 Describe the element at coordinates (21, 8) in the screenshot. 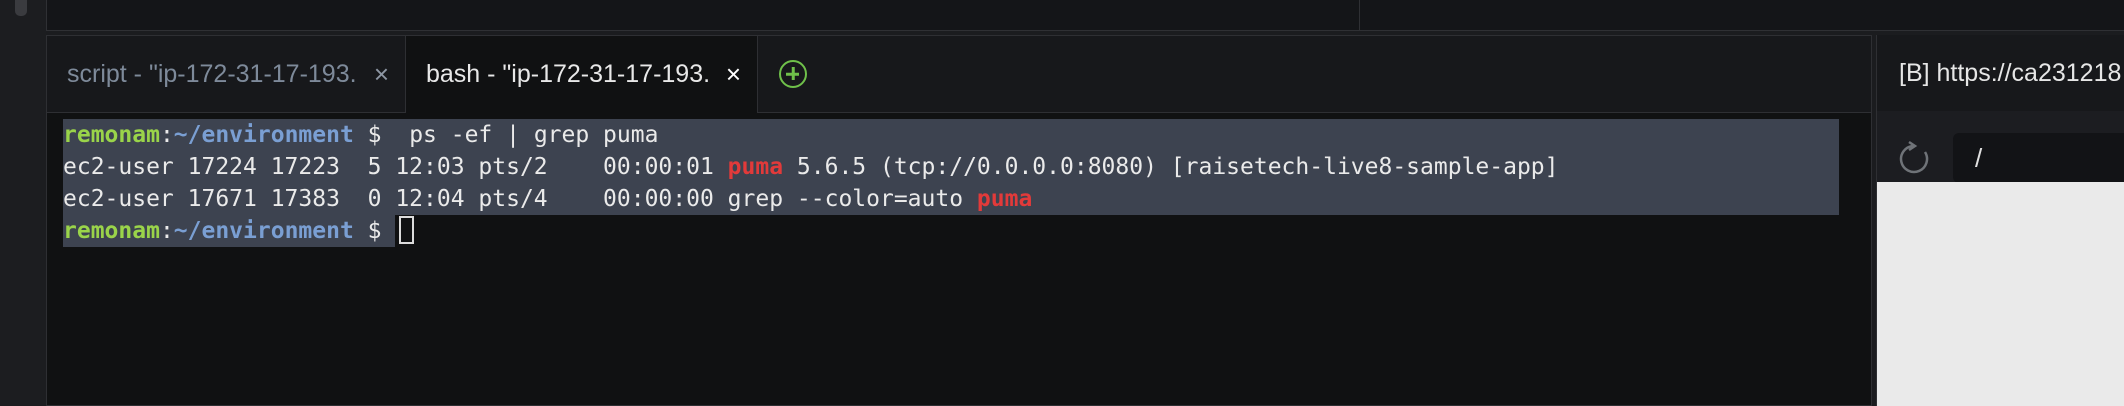

I see `gutter-handle` at that location.